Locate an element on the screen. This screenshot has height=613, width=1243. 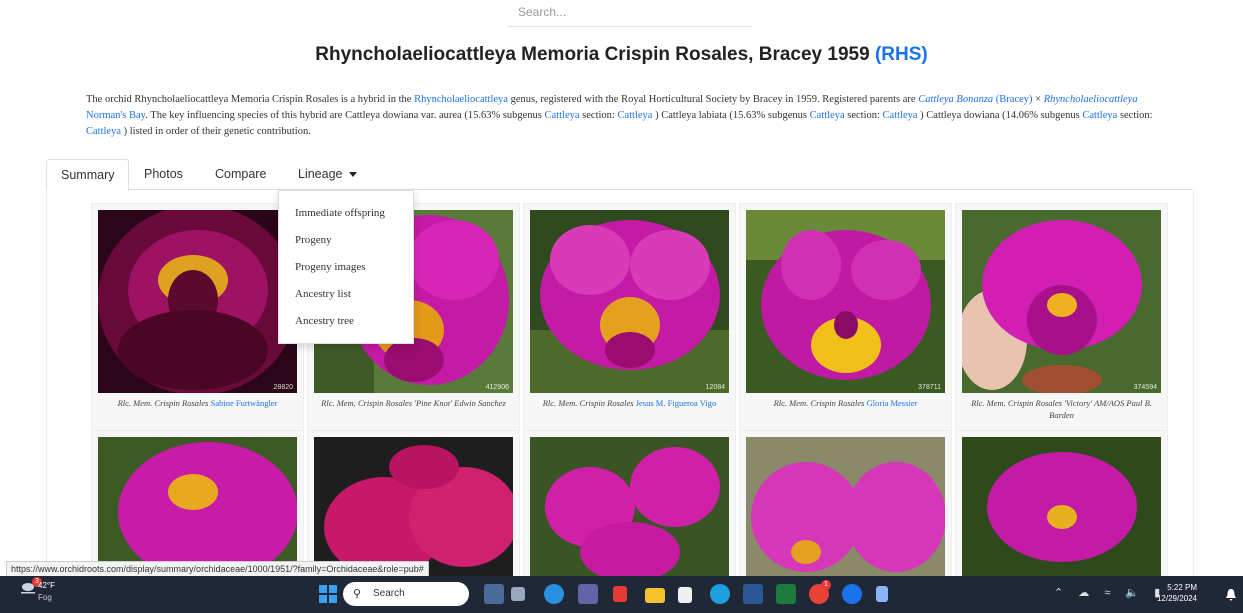
orchid-photo: 12084 is located at coordinates (629, 301).